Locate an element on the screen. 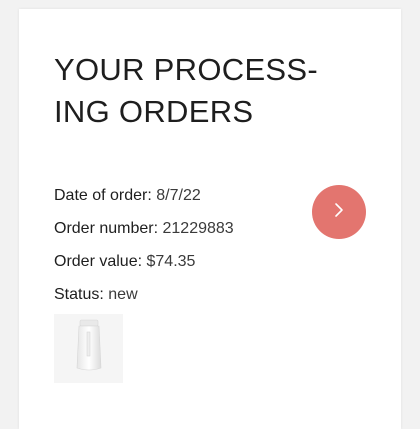  order-status-value: new is located at coordinates (123, 294).